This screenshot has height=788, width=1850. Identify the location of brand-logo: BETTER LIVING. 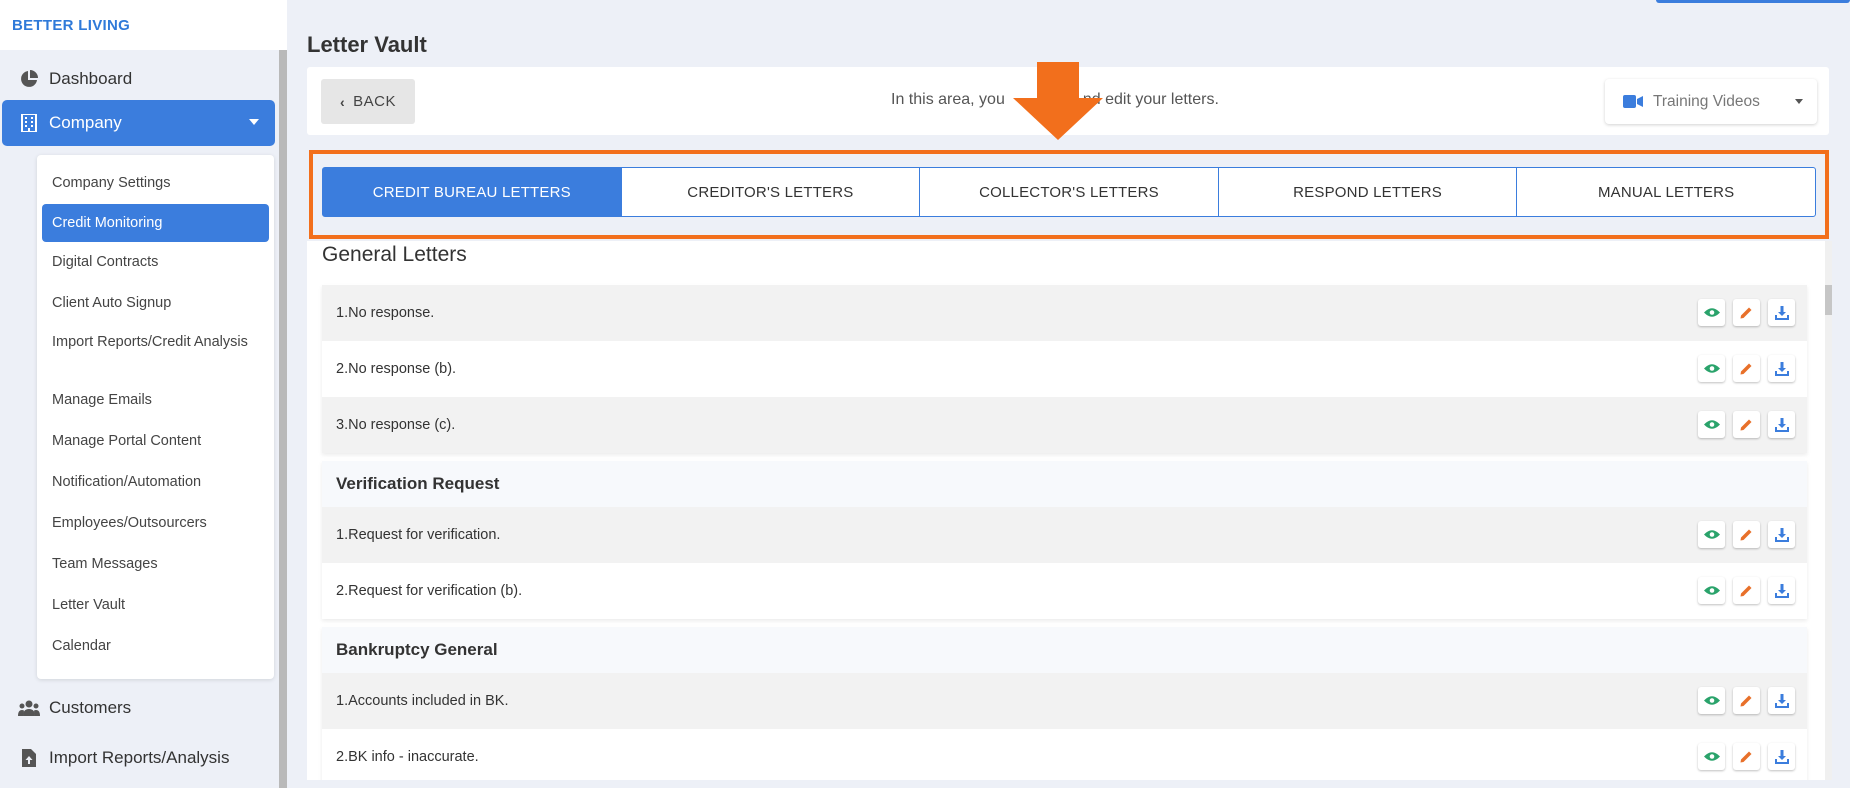
(143, 25).